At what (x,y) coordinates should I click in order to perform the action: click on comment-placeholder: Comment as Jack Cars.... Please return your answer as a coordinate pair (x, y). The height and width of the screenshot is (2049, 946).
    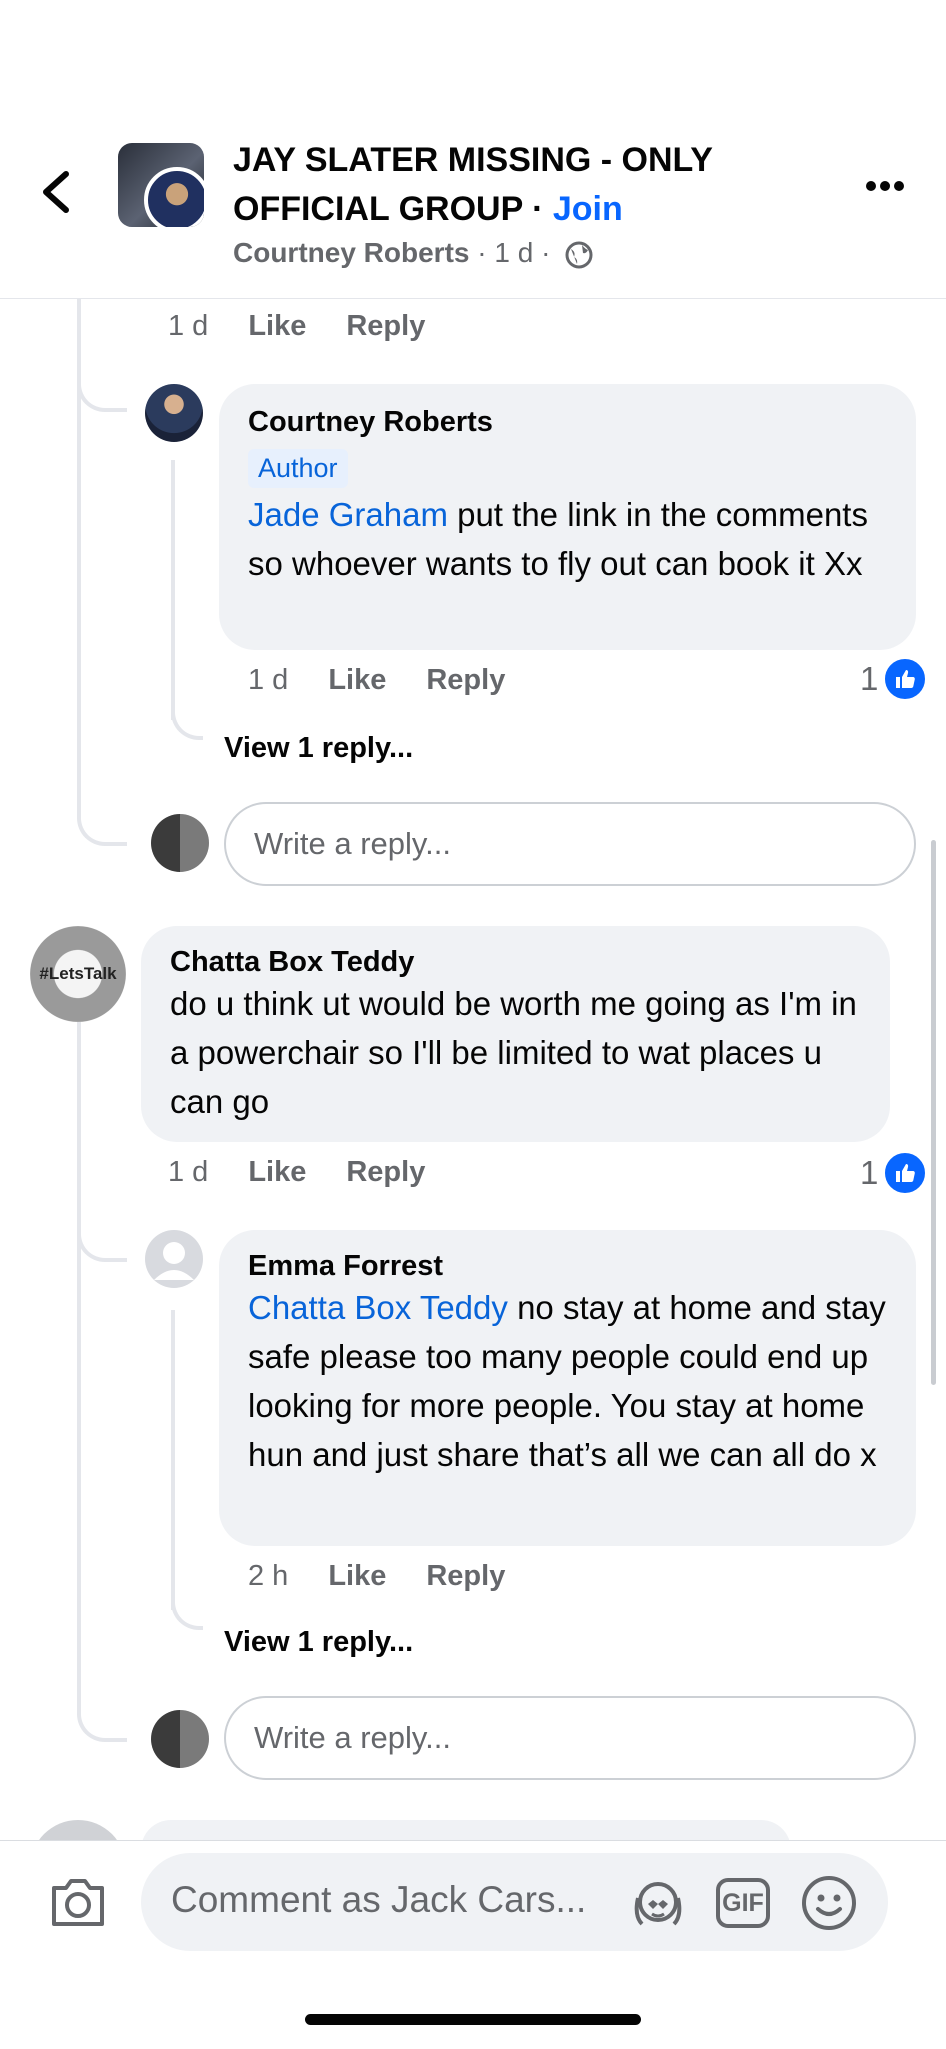
    Looking at the image, I should click on (379, 1899).